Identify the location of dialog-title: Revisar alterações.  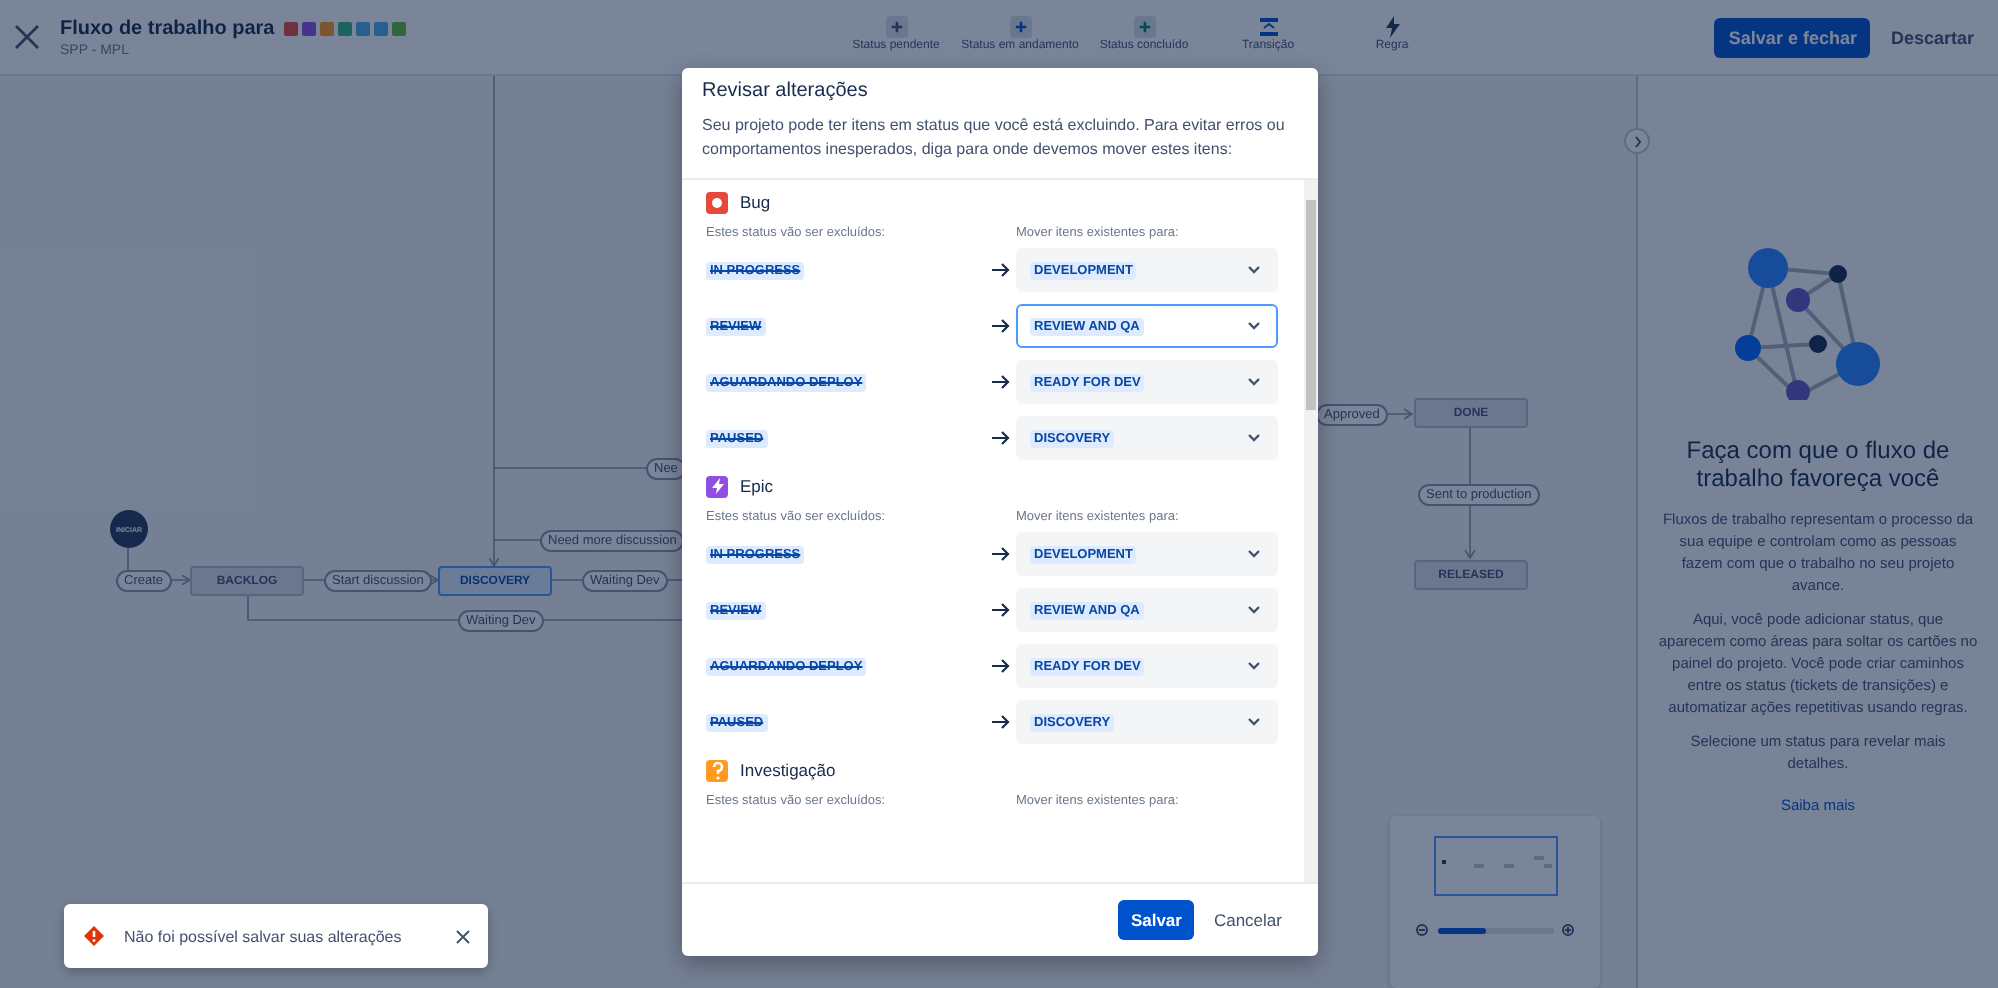
(785, 90).